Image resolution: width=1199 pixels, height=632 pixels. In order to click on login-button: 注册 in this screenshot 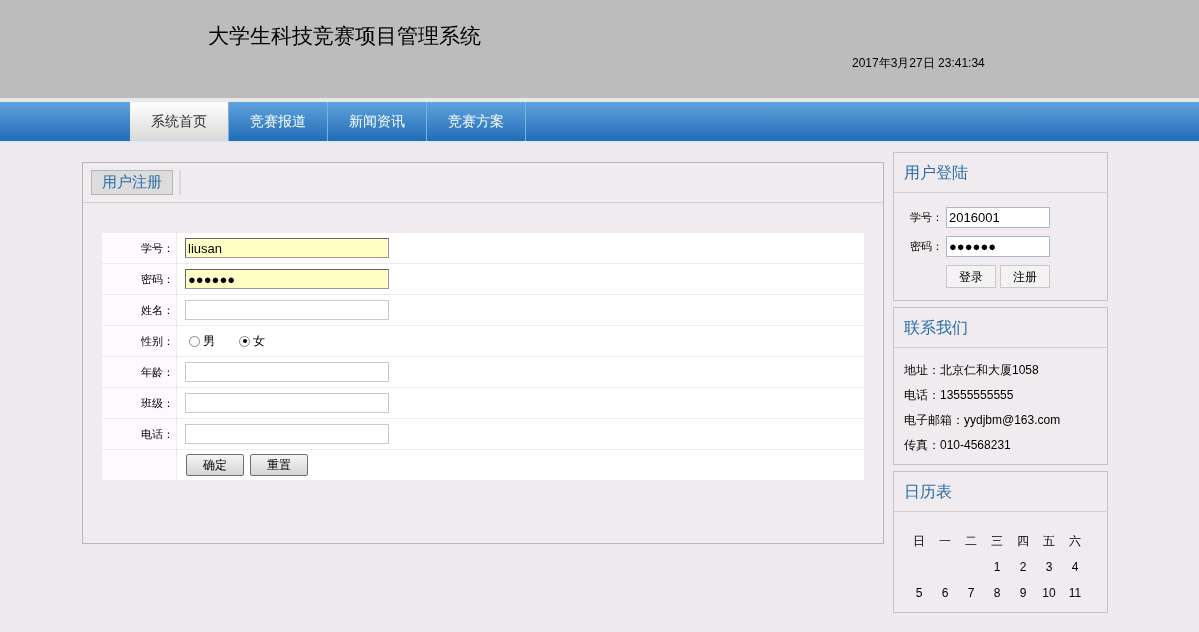, I will do `click(1025, 276)`.